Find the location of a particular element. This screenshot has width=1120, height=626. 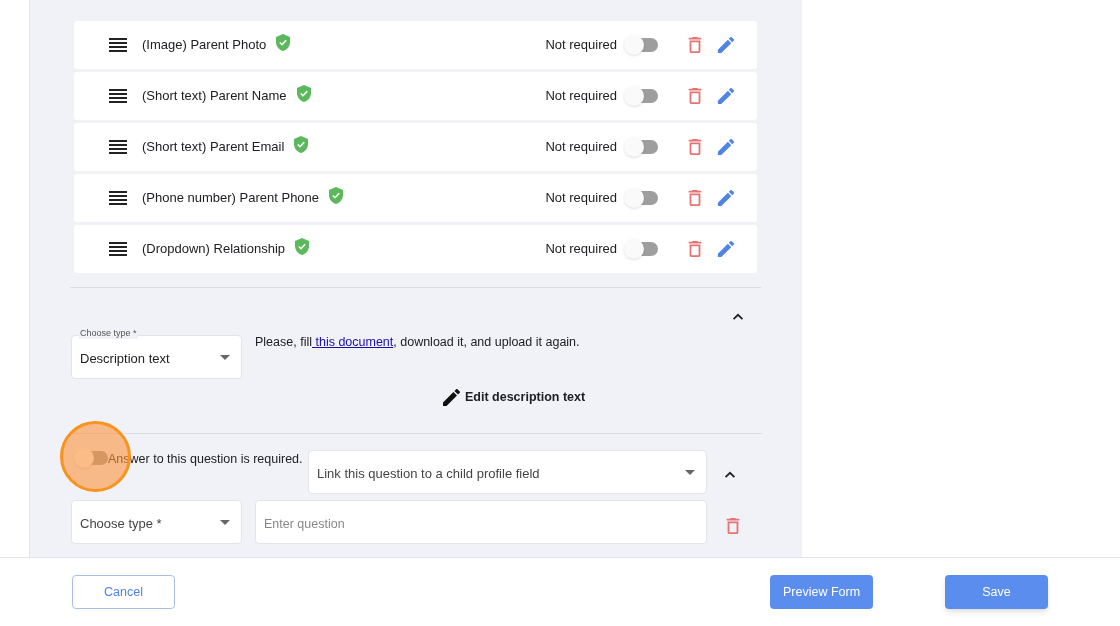

edit-description-button: Edit description text is located at coordinates (514, 397).